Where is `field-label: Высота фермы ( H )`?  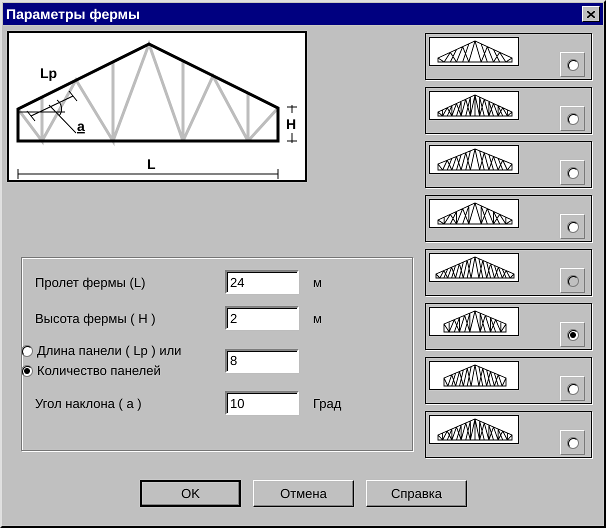
field-label: Высота фермы ( H ) is located at coordinates (96, 318).